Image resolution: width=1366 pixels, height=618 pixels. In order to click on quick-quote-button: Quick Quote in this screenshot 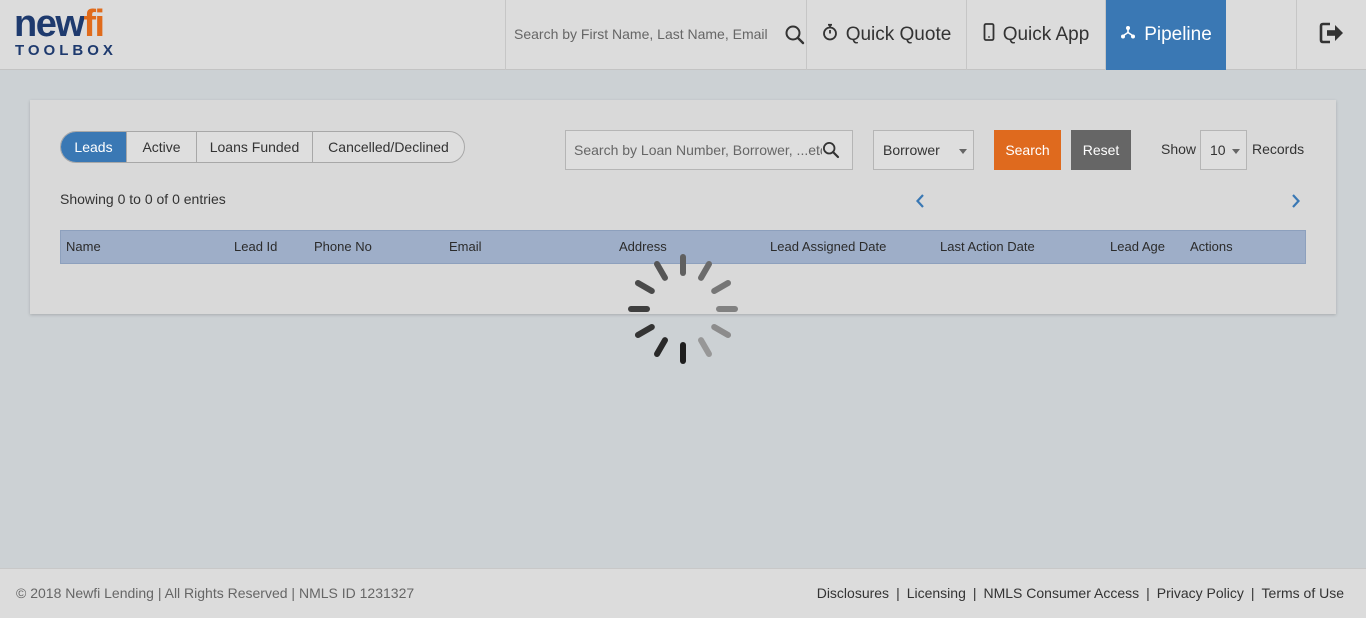, I will do `click(887, 35)`.